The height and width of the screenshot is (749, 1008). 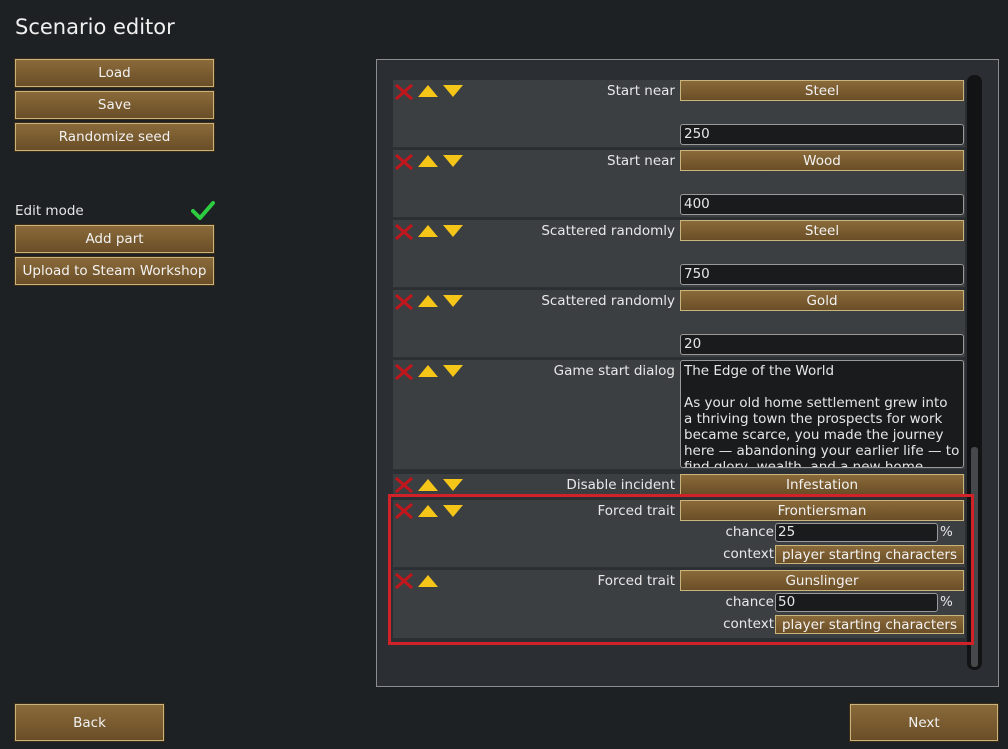 What do you see at coordinates (679, 254) in the screenshot?
I see `part-row: Scattered randomly Steel 750` at bounding box center [679, 254].